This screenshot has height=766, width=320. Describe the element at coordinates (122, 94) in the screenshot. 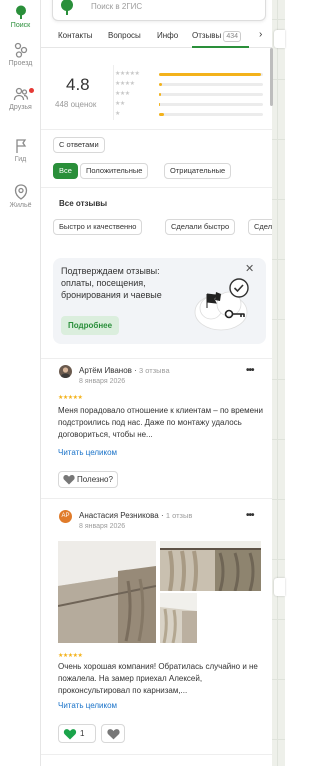

I see `star-icon: ★★★` at that location.